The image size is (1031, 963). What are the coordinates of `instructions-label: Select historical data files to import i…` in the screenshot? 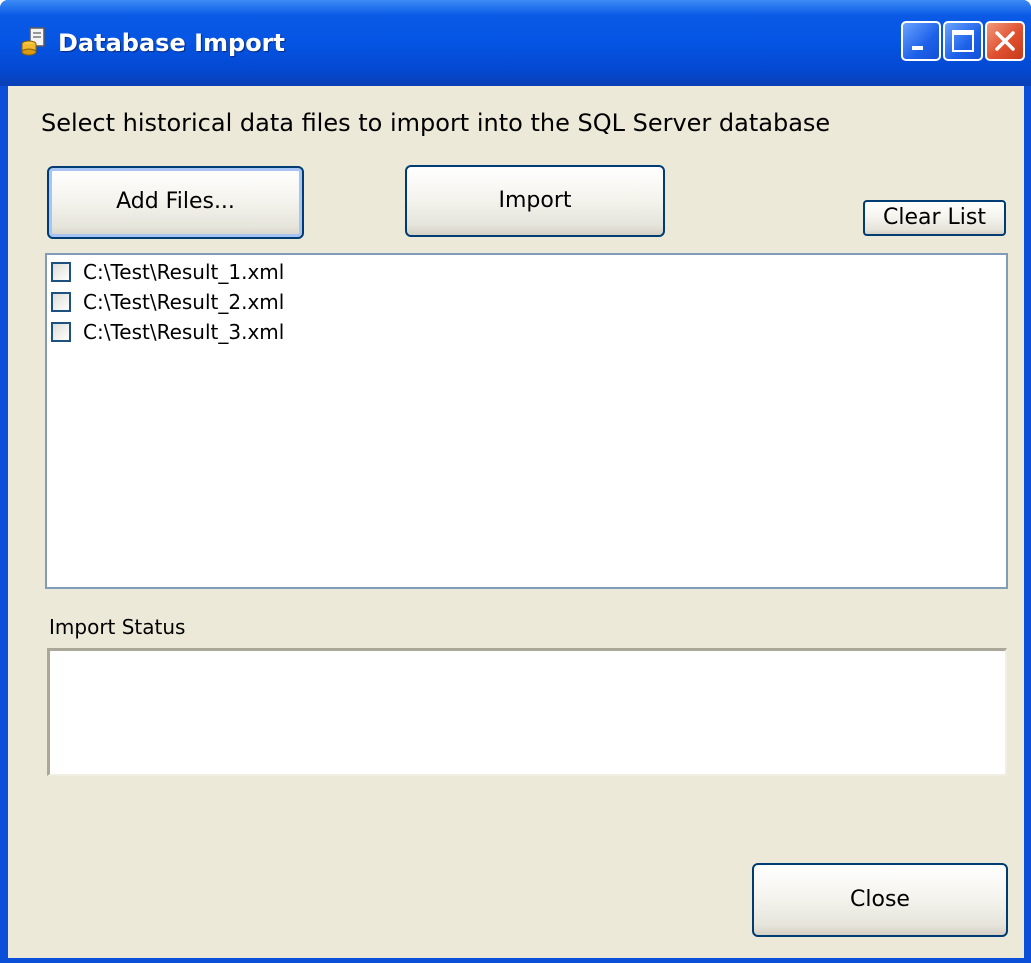 It's located at (436, 123).